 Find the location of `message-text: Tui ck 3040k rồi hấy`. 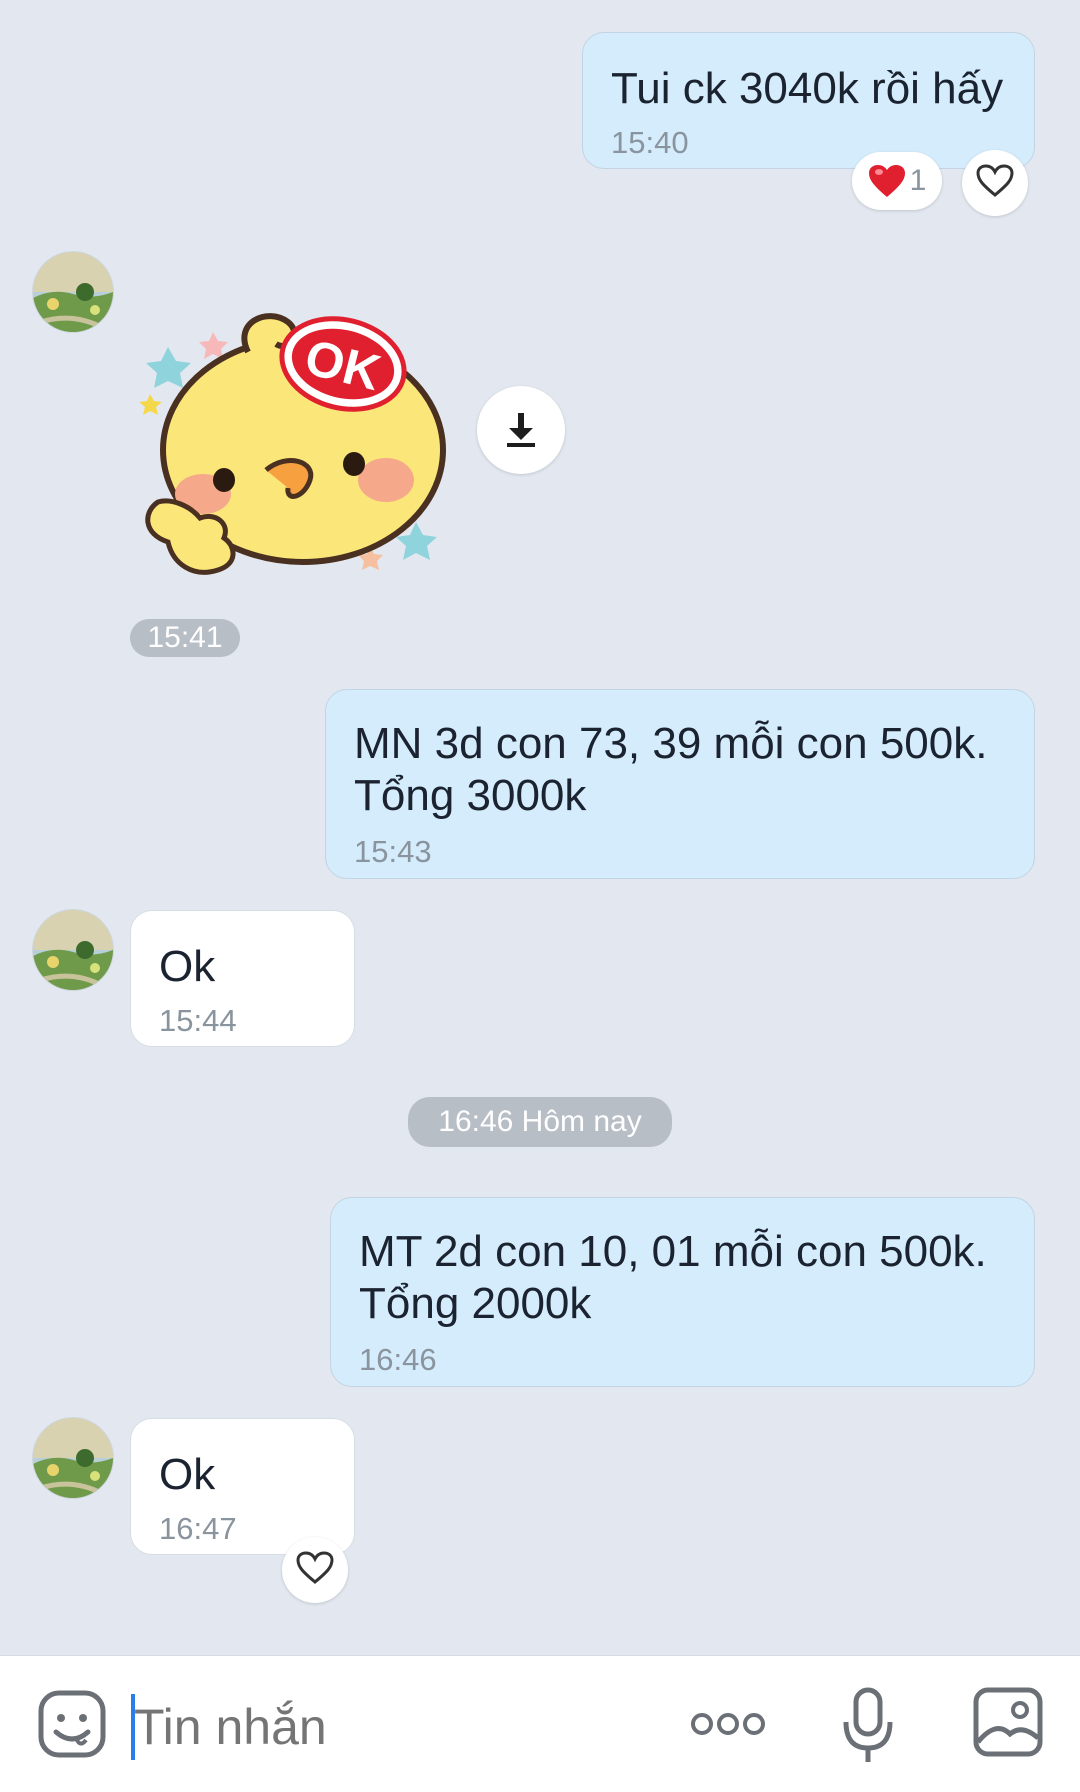

message-text: Tui ck 3040k rồi hấy is located at coordinates (807, 88).